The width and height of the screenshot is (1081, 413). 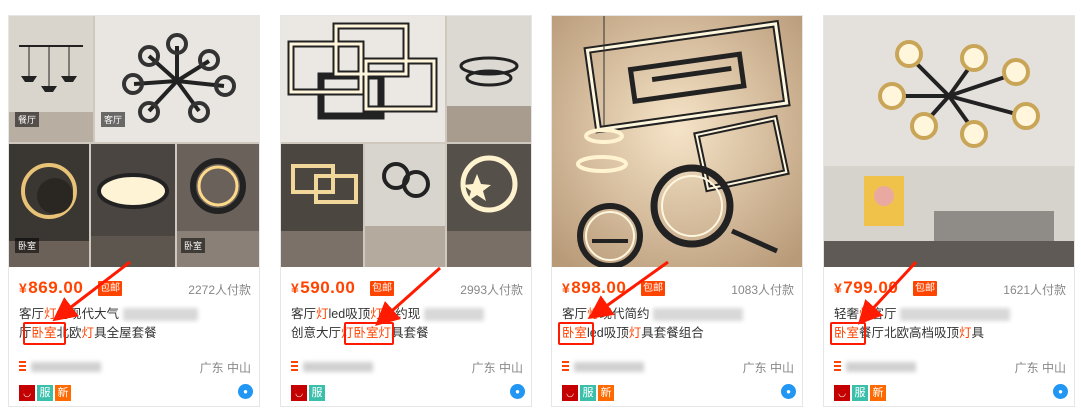 What do you see at coordinates (407, 288) in the screenshot?
I see `price-row: ¥590.00 包邮 2993人付款` at bounding box center [407, 288].